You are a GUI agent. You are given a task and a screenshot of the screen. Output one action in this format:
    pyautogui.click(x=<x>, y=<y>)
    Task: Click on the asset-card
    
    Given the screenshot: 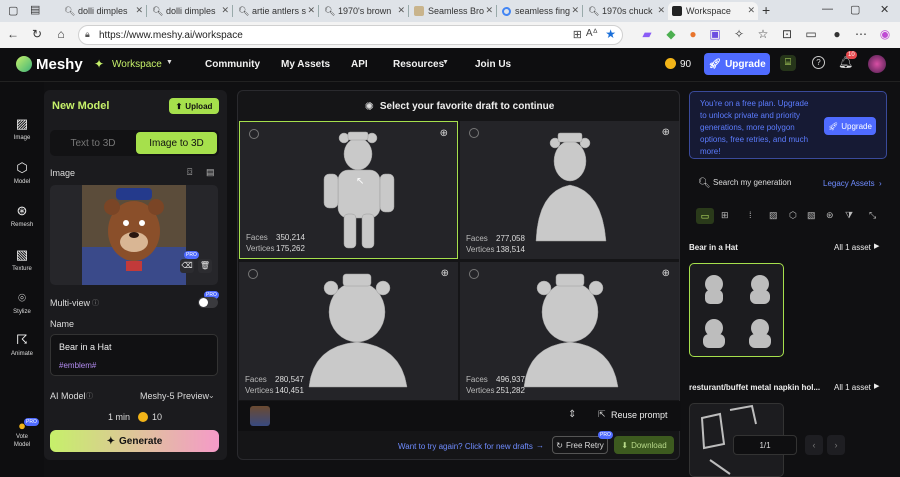 What is the action you would take?
    pyautogui.click(x=736, y=310)
    